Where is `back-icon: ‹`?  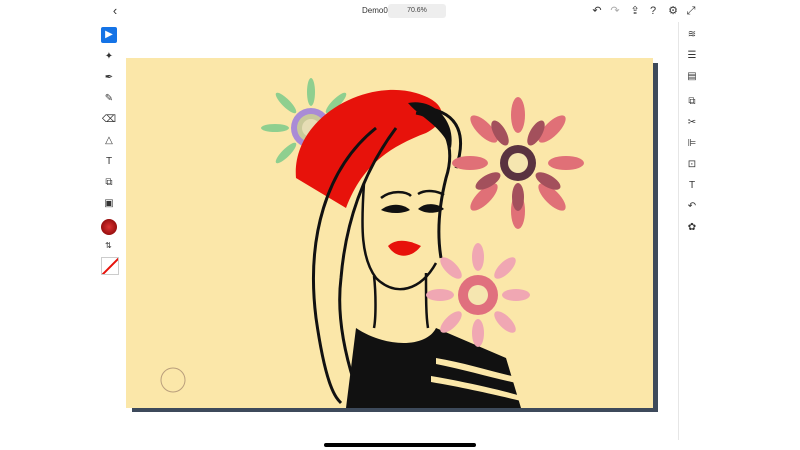 back-icon: ‹ is located at coordinates (115, 11).